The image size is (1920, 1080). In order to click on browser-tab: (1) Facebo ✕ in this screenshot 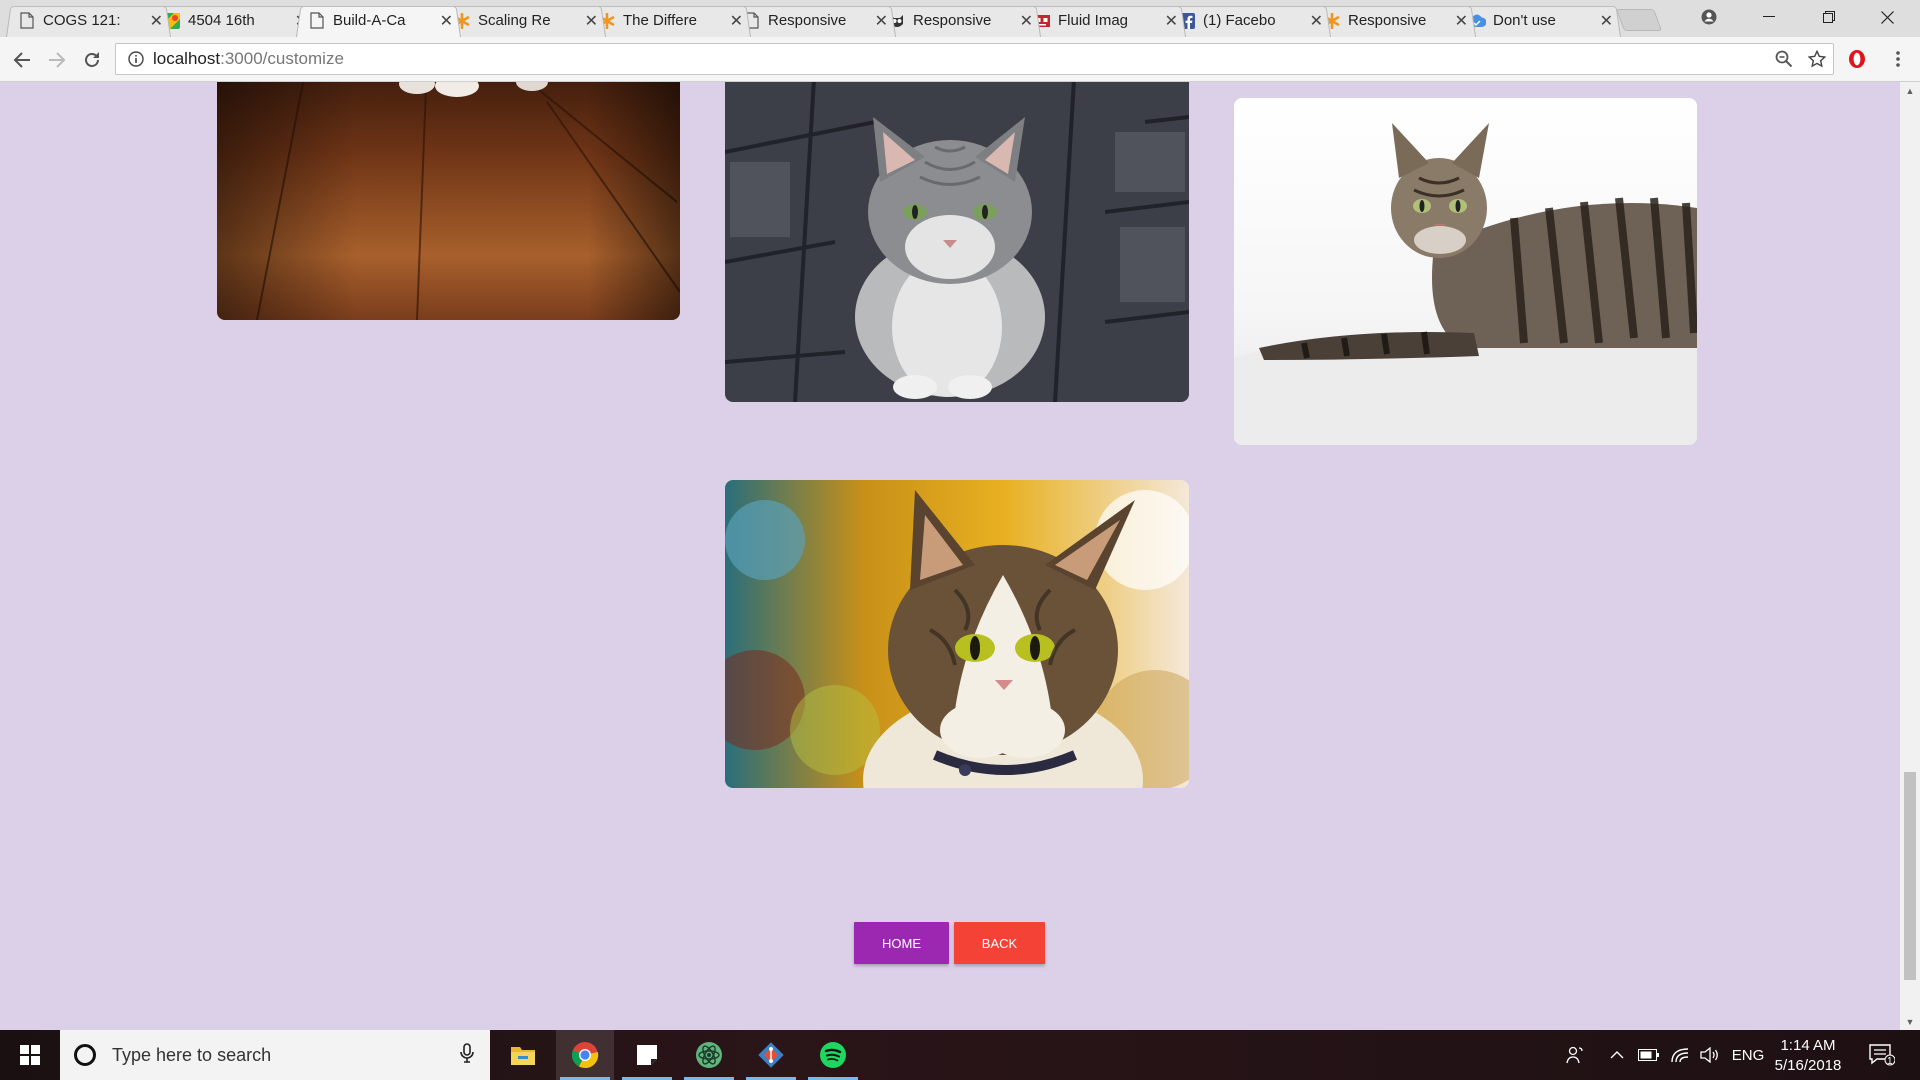, I will do `click(1248, 20)`.